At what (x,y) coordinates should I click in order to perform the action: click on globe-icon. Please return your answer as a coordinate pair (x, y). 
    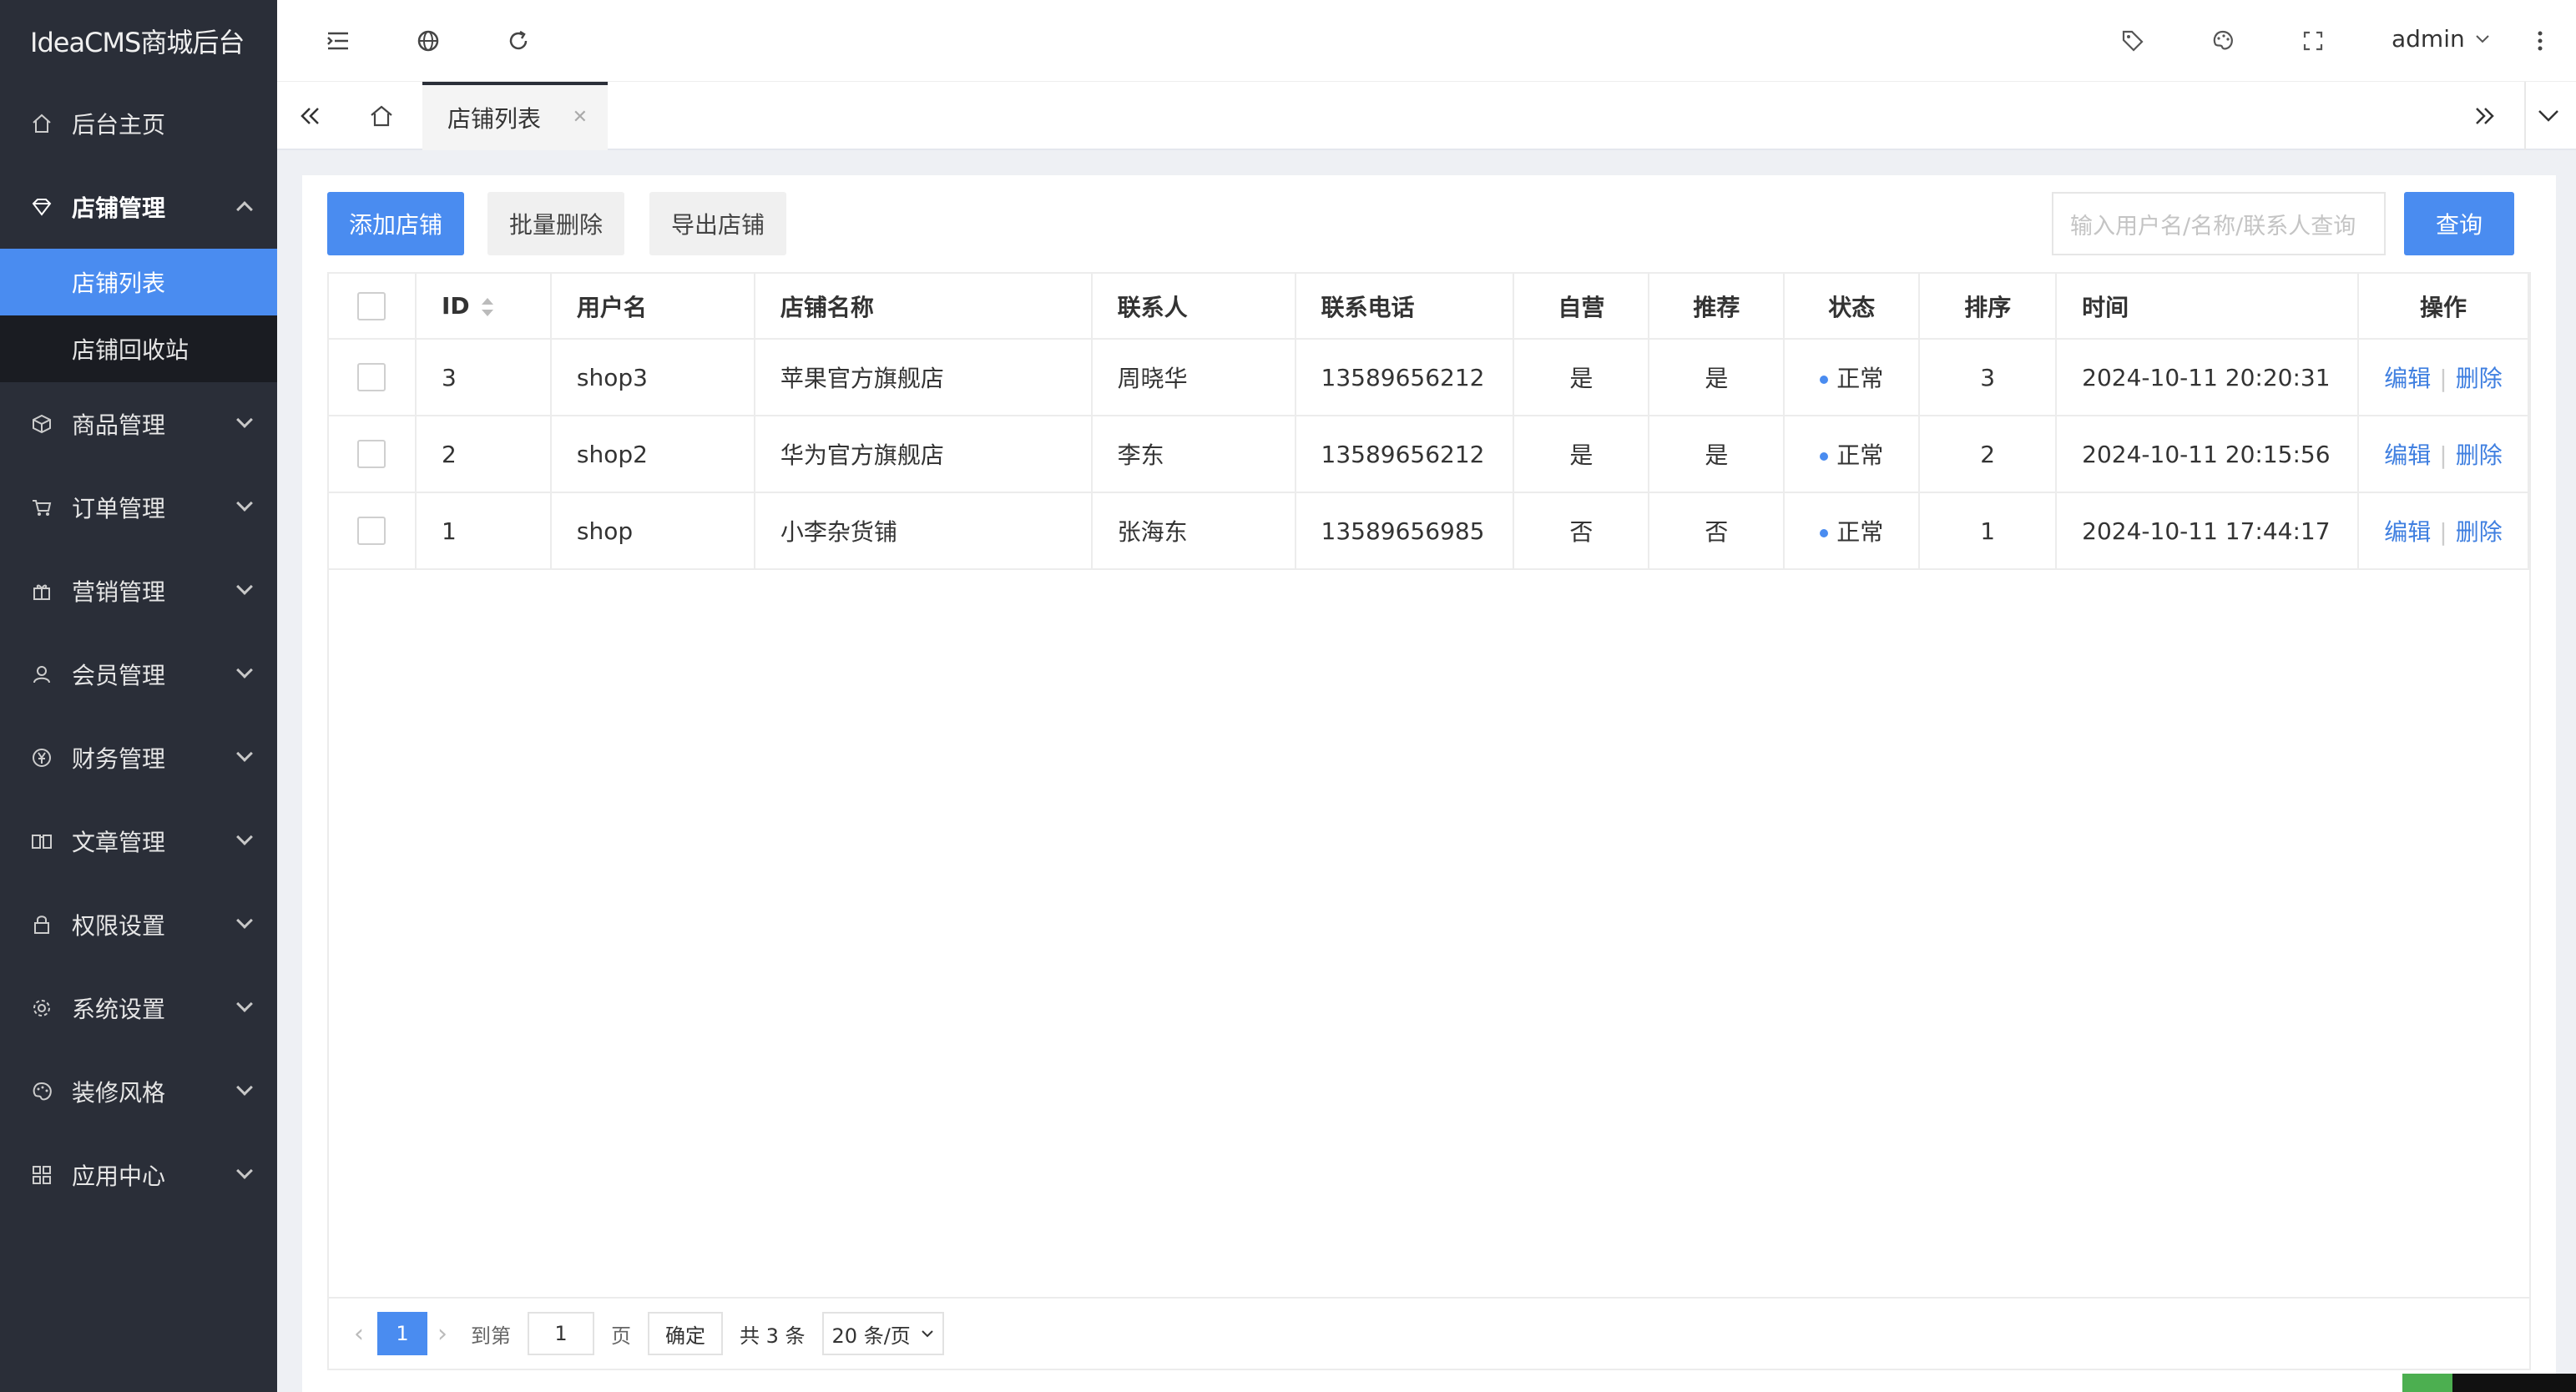
    Looking at the image, I should click on (428, 41).